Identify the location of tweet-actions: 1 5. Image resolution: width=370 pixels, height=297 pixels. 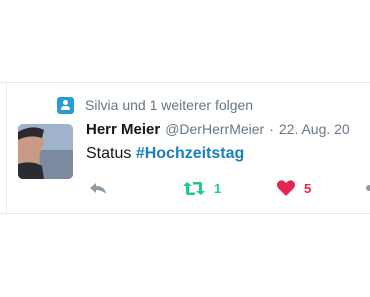
(228, 188).